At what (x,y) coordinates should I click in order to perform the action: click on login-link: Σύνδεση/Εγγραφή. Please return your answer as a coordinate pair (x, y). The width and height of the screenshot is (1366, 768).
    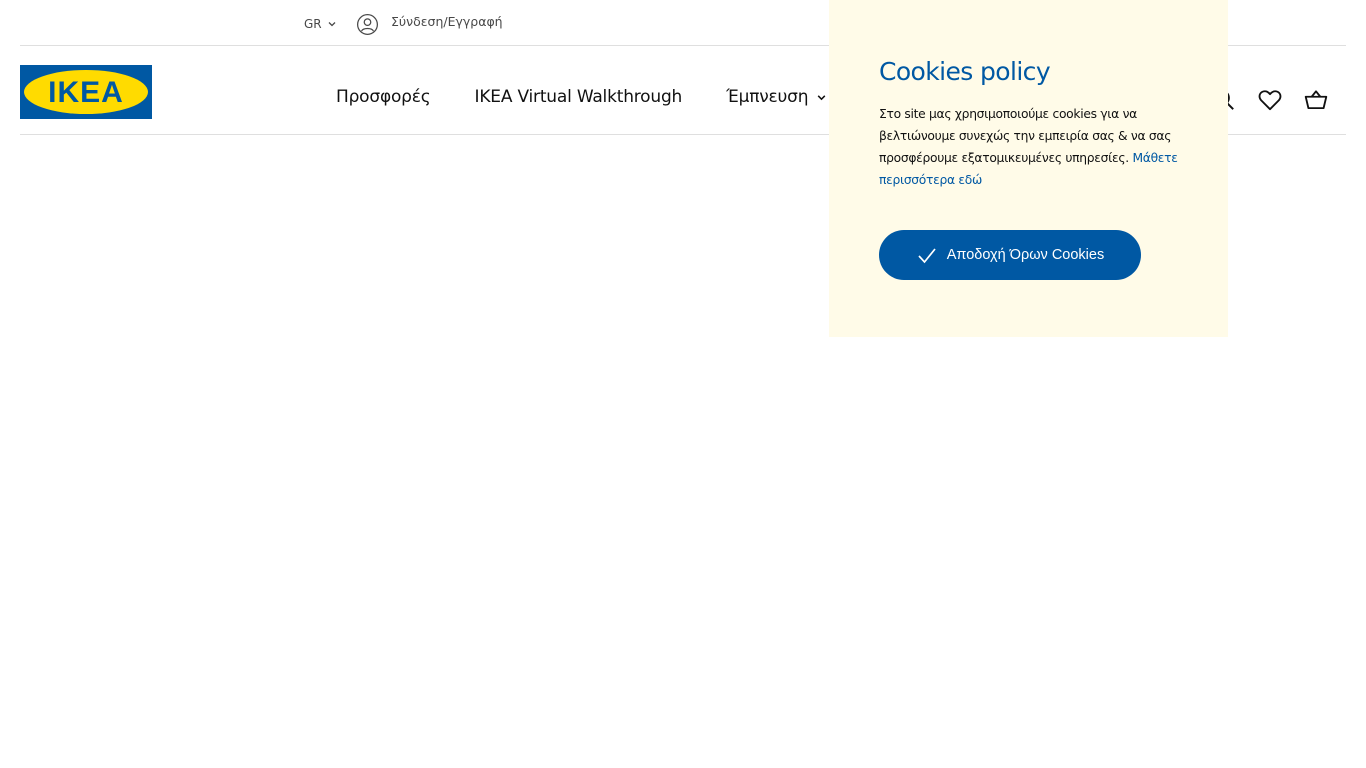
    Looking at the image, I should click on (429, 24).